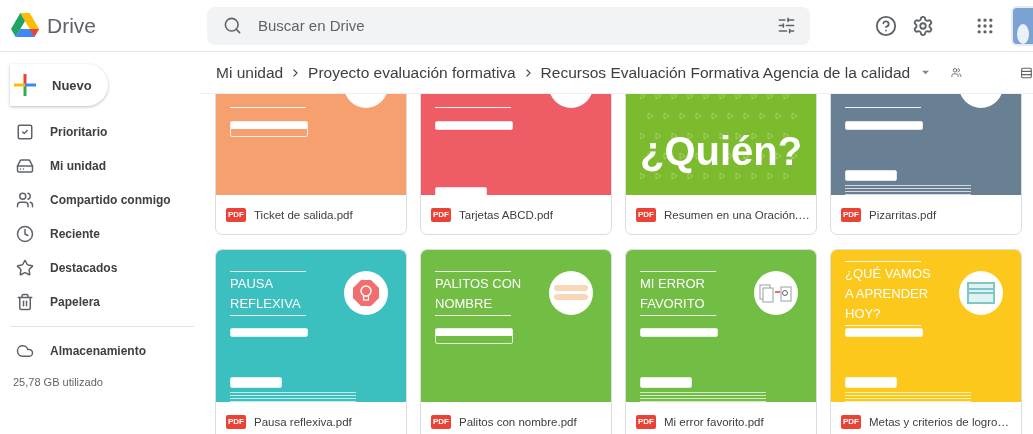 This screenshot has width=1033, height=434. Describe the element at coordinates (903, 214) in the screenshot. I see `file-name: Pizarritas.pdf` at that location.